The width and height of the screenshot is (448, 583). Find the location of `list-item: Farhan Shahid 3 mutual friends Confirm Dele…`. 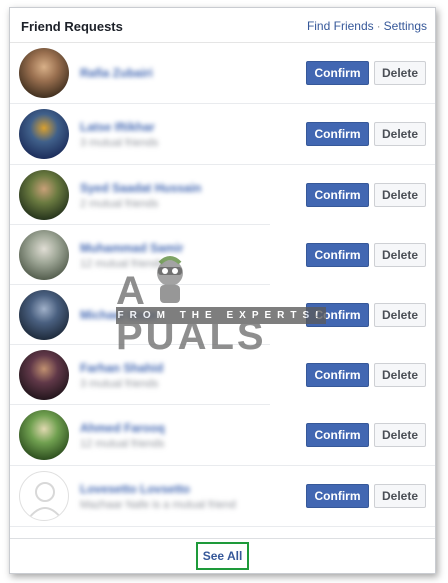

list-item: Farhan Shahid 3 mutual friends Confirm Dele… is located at coordinates (222, 375).